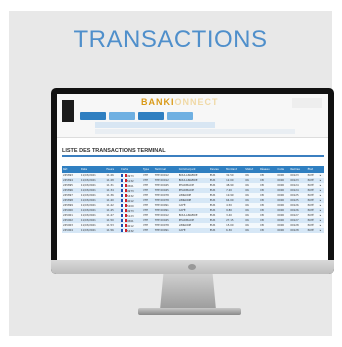 The image size is (342, 347). What do you see at coordinates (298, 169) in the screenshot?
I see `table-column-header: Remise` at bounding box center [298, 169].